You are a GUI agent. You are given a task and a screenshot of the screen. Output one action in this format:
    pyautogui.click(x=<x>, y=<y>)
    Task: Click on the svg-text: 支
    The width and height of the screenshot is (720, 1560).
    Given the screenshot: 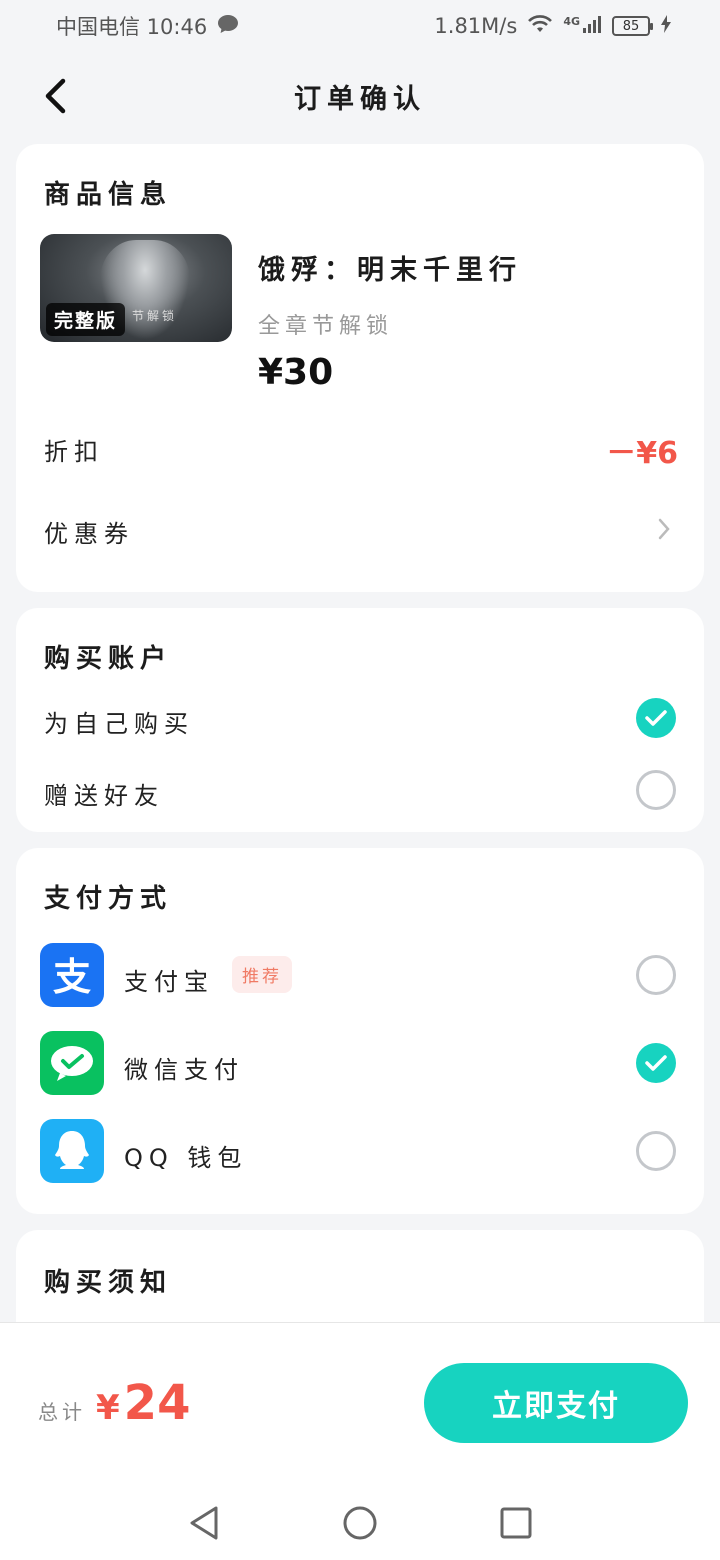 What is the action you would take?
    pyautogui.click(x=72, y=976)
    